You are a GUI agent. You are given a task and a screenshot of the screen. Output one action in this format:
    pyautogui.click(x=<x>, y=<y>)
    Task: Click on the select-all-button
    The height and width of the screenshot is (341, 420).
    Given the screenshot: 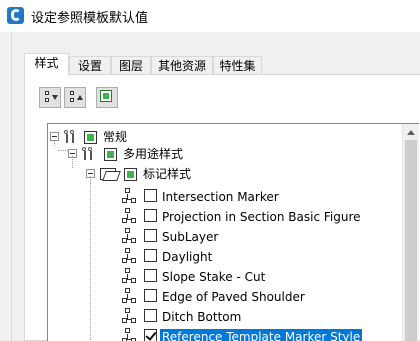 What is the action you would take?
    pyautogui.click(x=107, y=97)
    